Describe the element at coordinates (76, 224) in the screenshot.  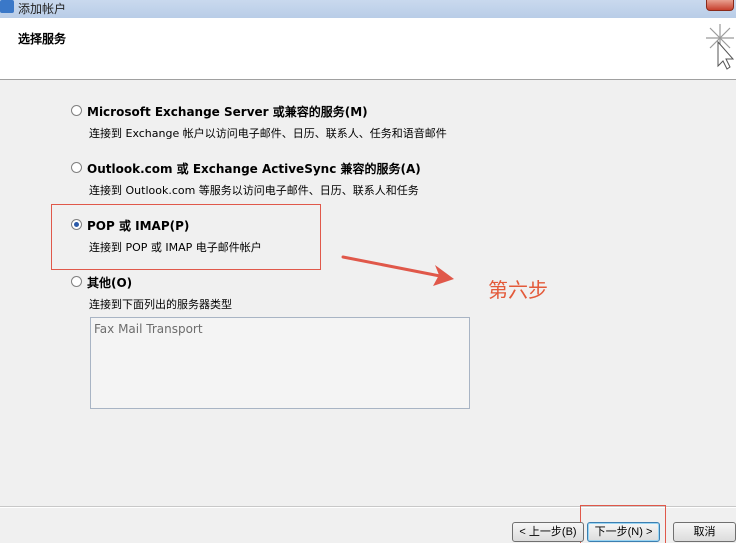
I see `radio-pop-imap` at that location.